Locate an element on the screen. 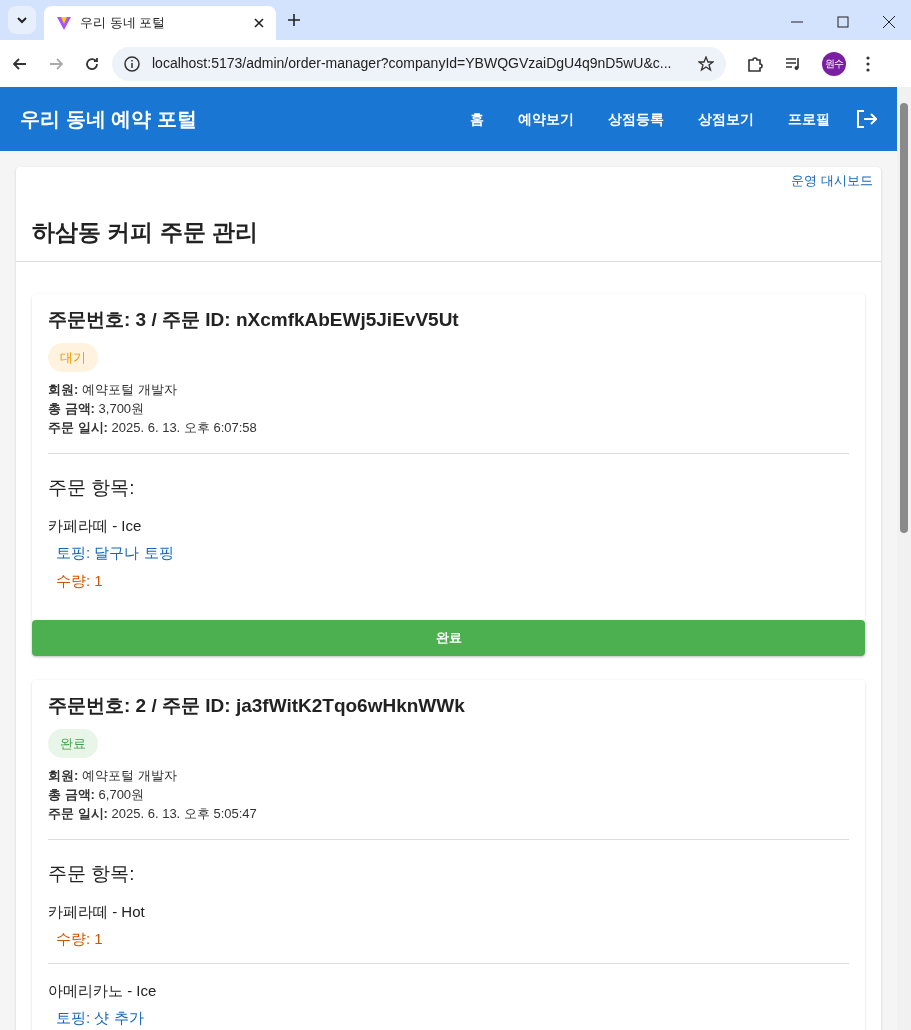 The image size is (911, 1030). puzzle-icon is located at coordinates (755, 63).